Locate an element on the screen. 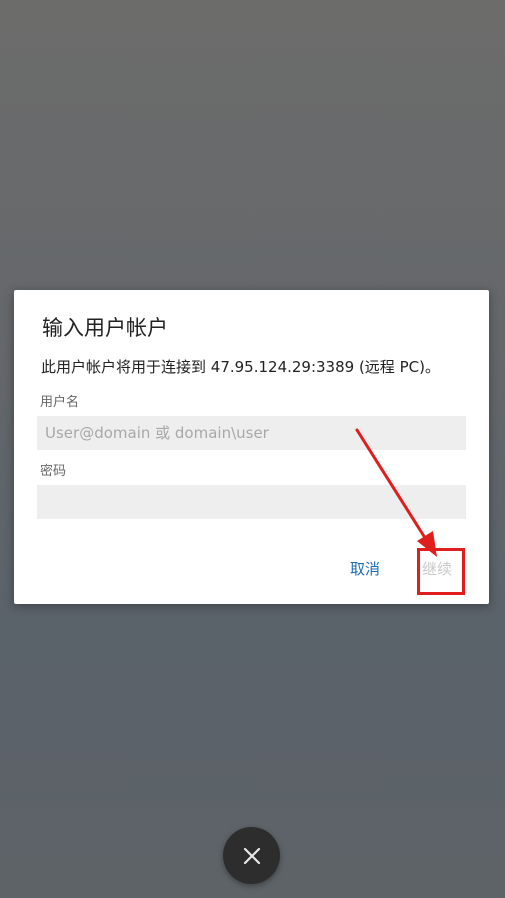  username-label: 用户名 is located at coordinates (60, 402).